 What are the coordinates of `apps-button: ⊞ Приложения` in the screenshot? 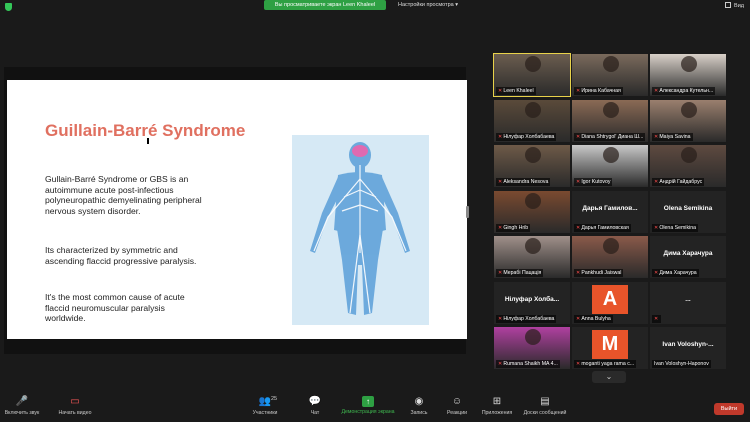 It's located at (497, 407).